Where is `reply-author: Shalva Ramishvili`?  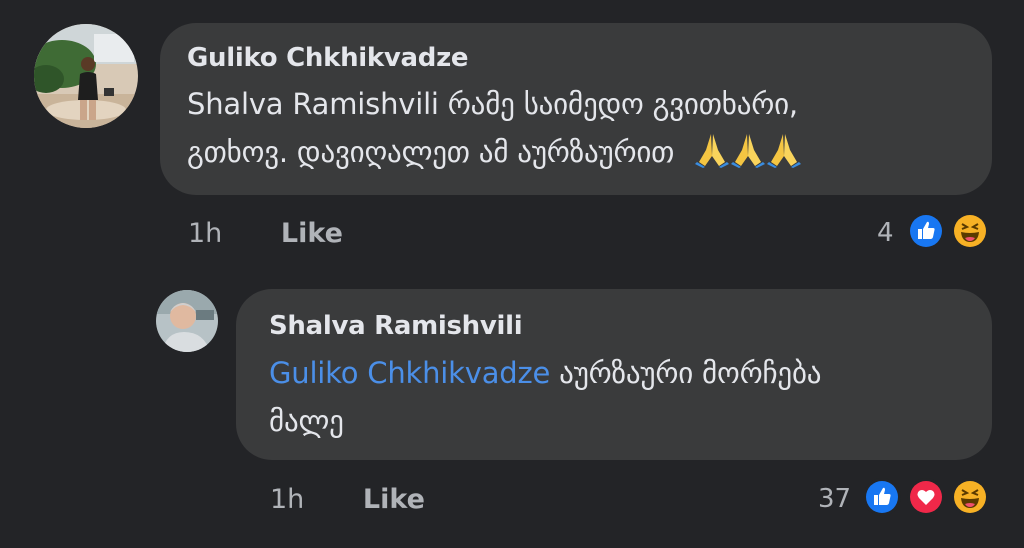
reply-author: Shalva Ramishvili is located at coordinates (630, 326).